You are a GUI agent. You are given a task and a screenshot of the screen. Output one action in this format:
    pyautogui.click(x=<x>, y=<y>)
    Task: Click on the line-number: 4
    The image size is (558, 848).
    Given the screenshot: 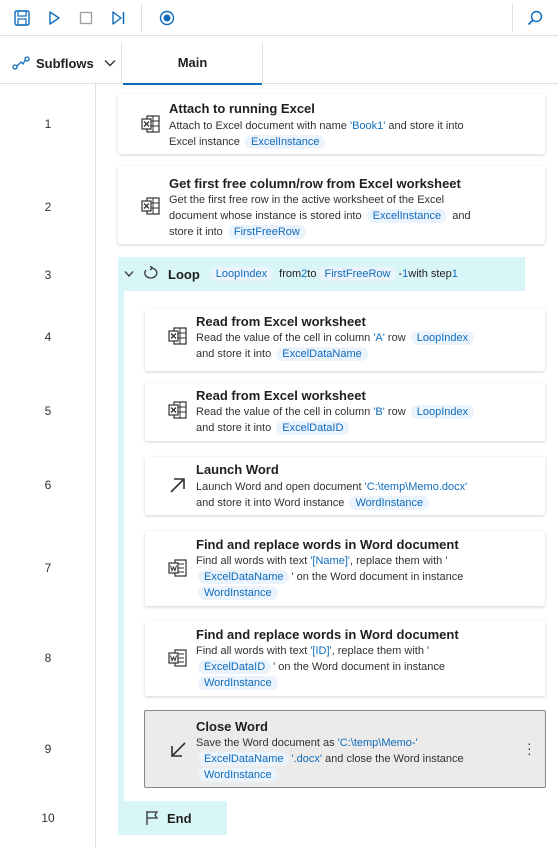 What is the action you would take?
    pyautogui.click(x=48, y=337)
    